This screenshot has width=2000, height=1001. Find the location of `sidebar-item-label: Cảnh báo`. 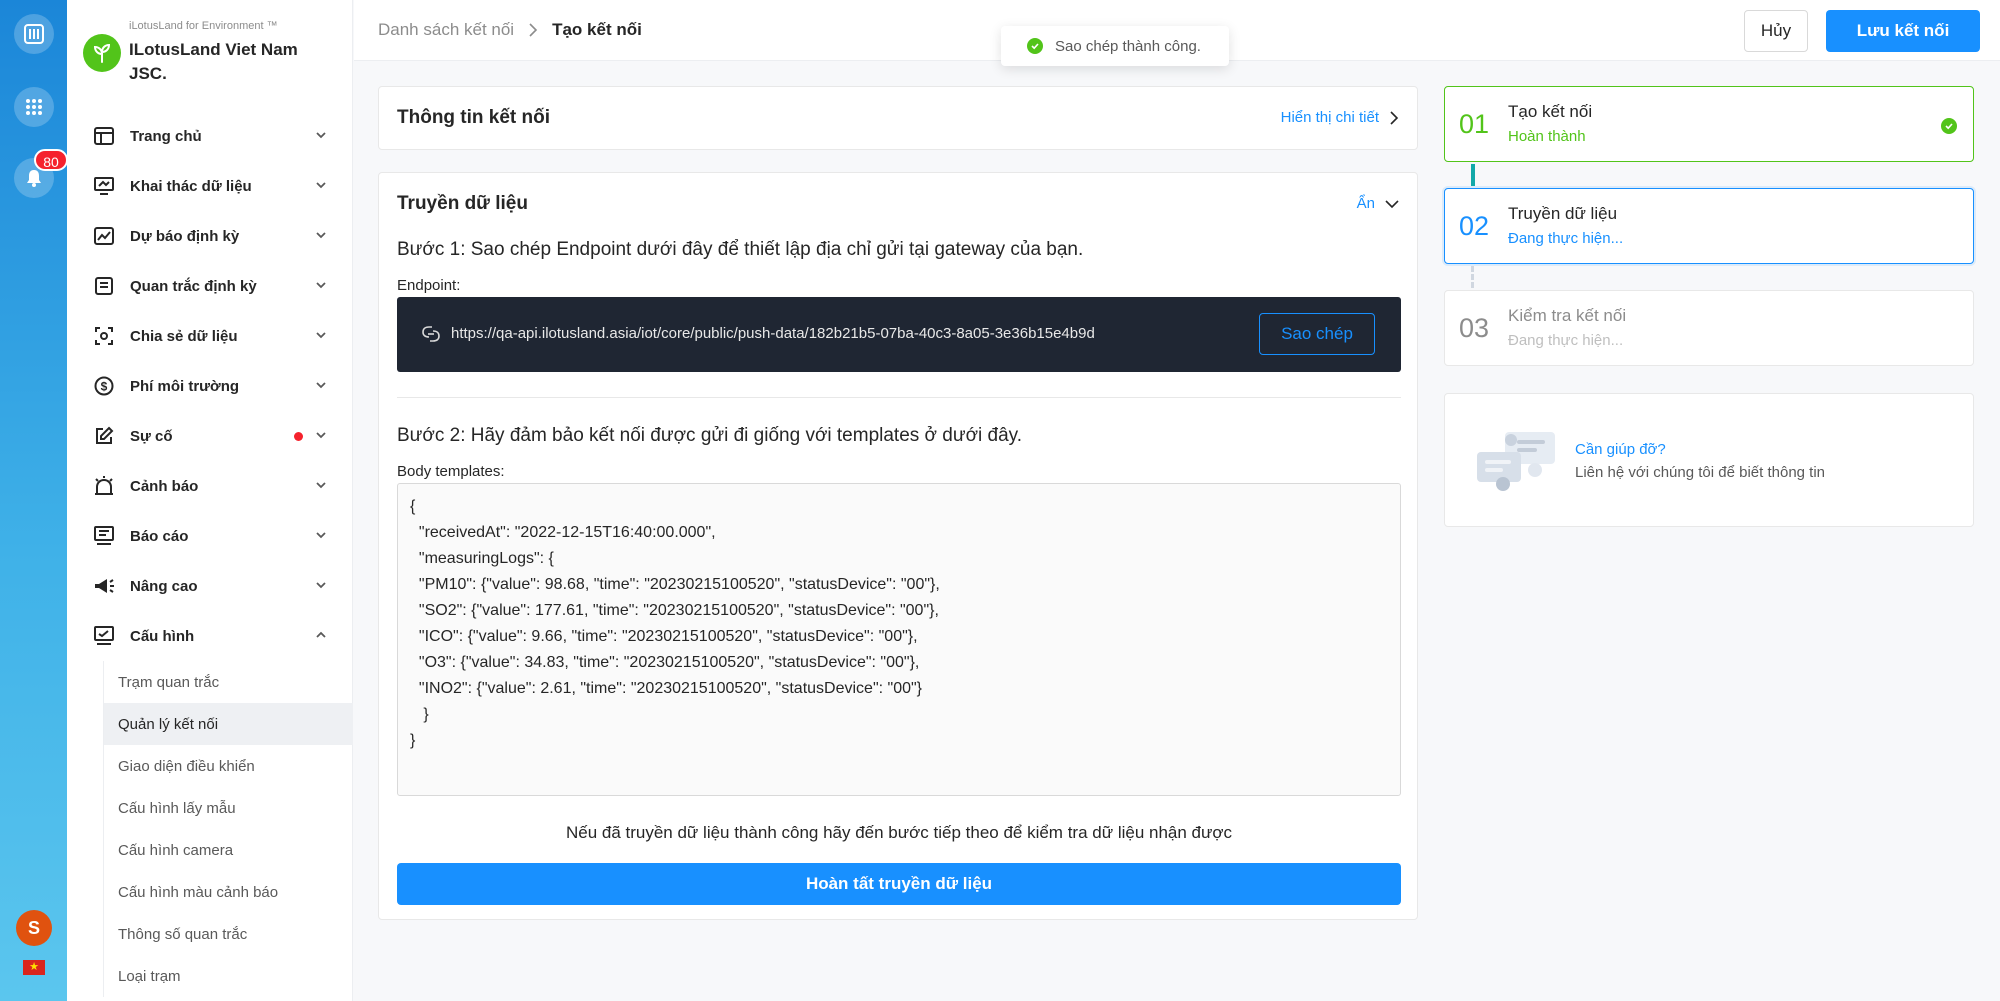

sidebar-item-label: Cảnh báo is located at coordinates (164, 486).